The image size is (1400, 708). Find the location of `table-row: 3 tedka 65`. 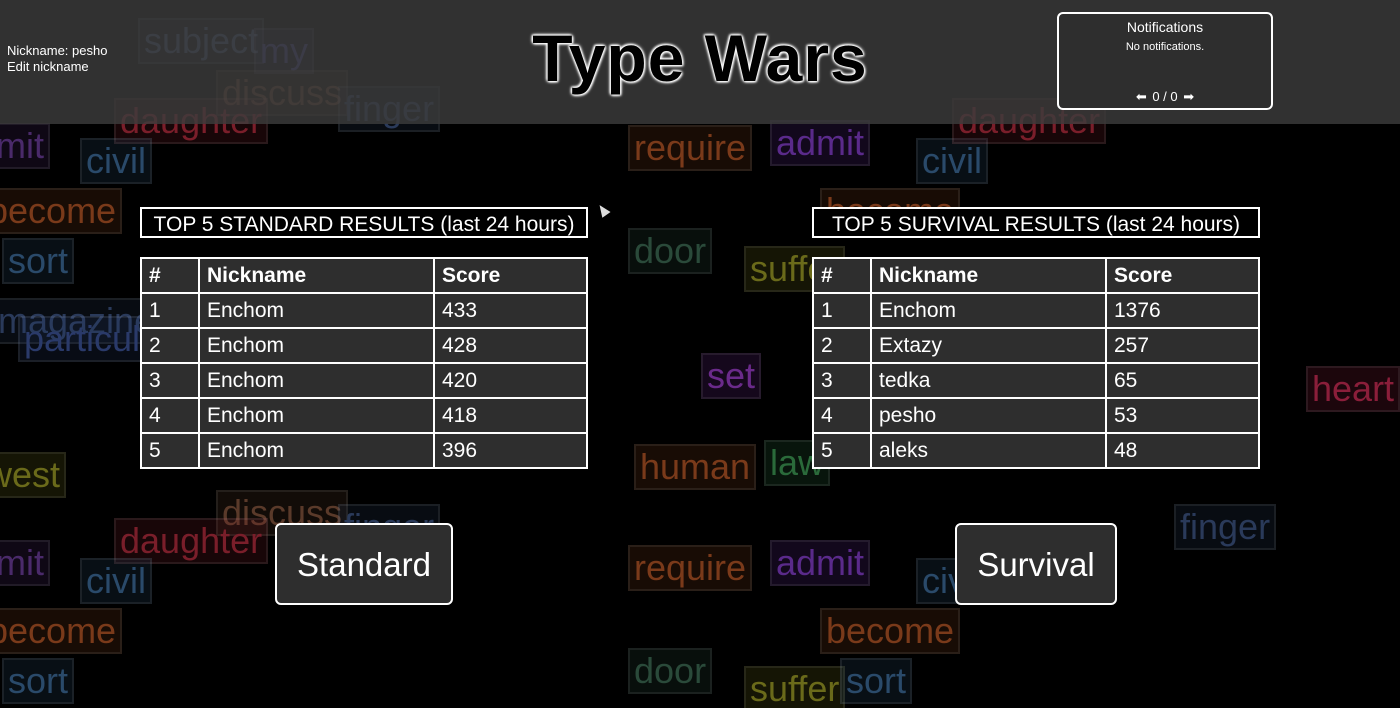

table-row: 3 tedka 65 is located at coordinates (1036, 380).